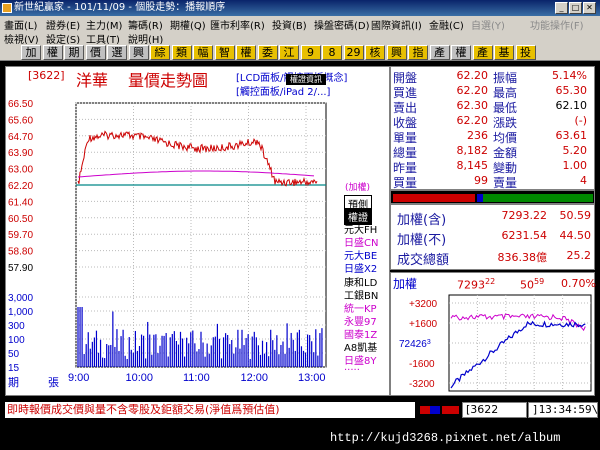  I want to click on index-value: 836.38億, so click(522, 257).